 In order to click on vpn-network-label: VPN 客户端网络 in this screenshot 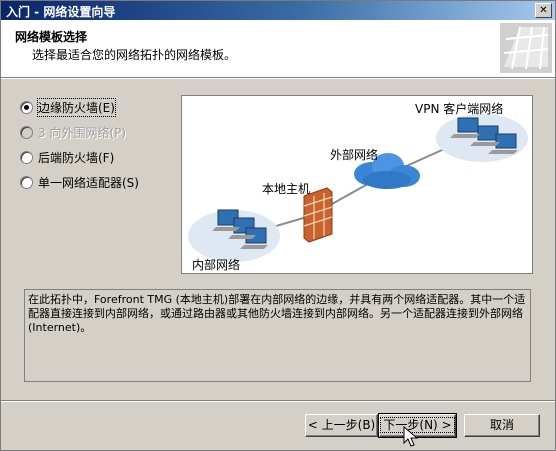, I will do `click(459, 109)`.